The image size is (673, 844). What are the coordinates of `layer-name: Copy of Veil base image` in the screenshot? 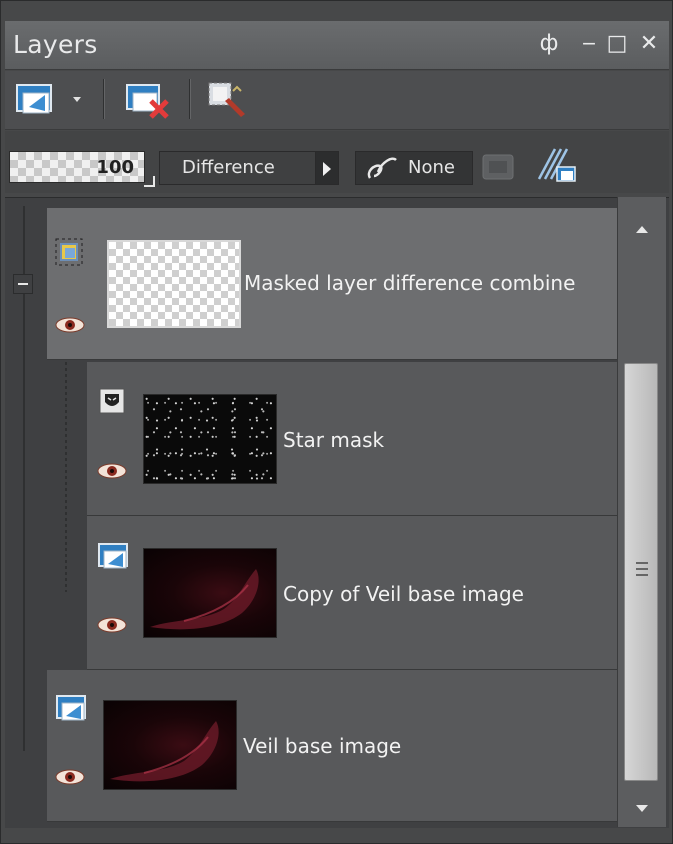 It's located at (403, 594).